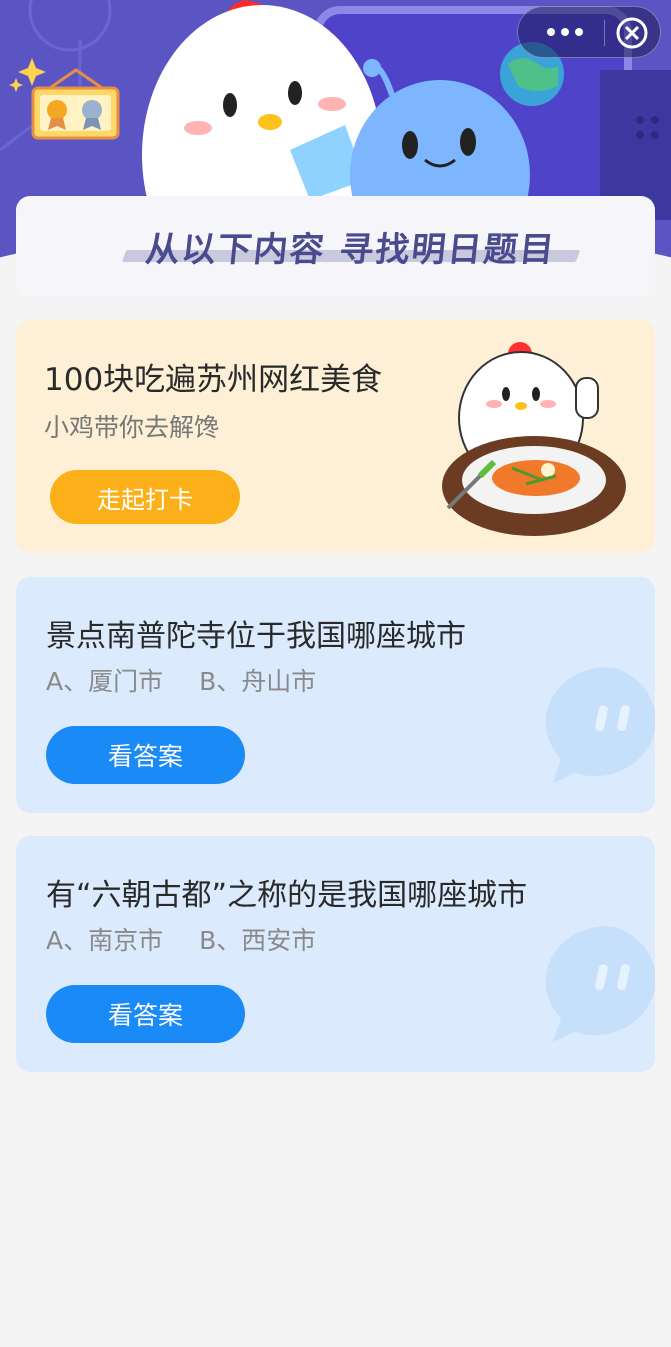 This screenshot has height=1347, width=671. I want to click on food-card-title: 100块吃遍苏州网红美食, so click(213, 380).